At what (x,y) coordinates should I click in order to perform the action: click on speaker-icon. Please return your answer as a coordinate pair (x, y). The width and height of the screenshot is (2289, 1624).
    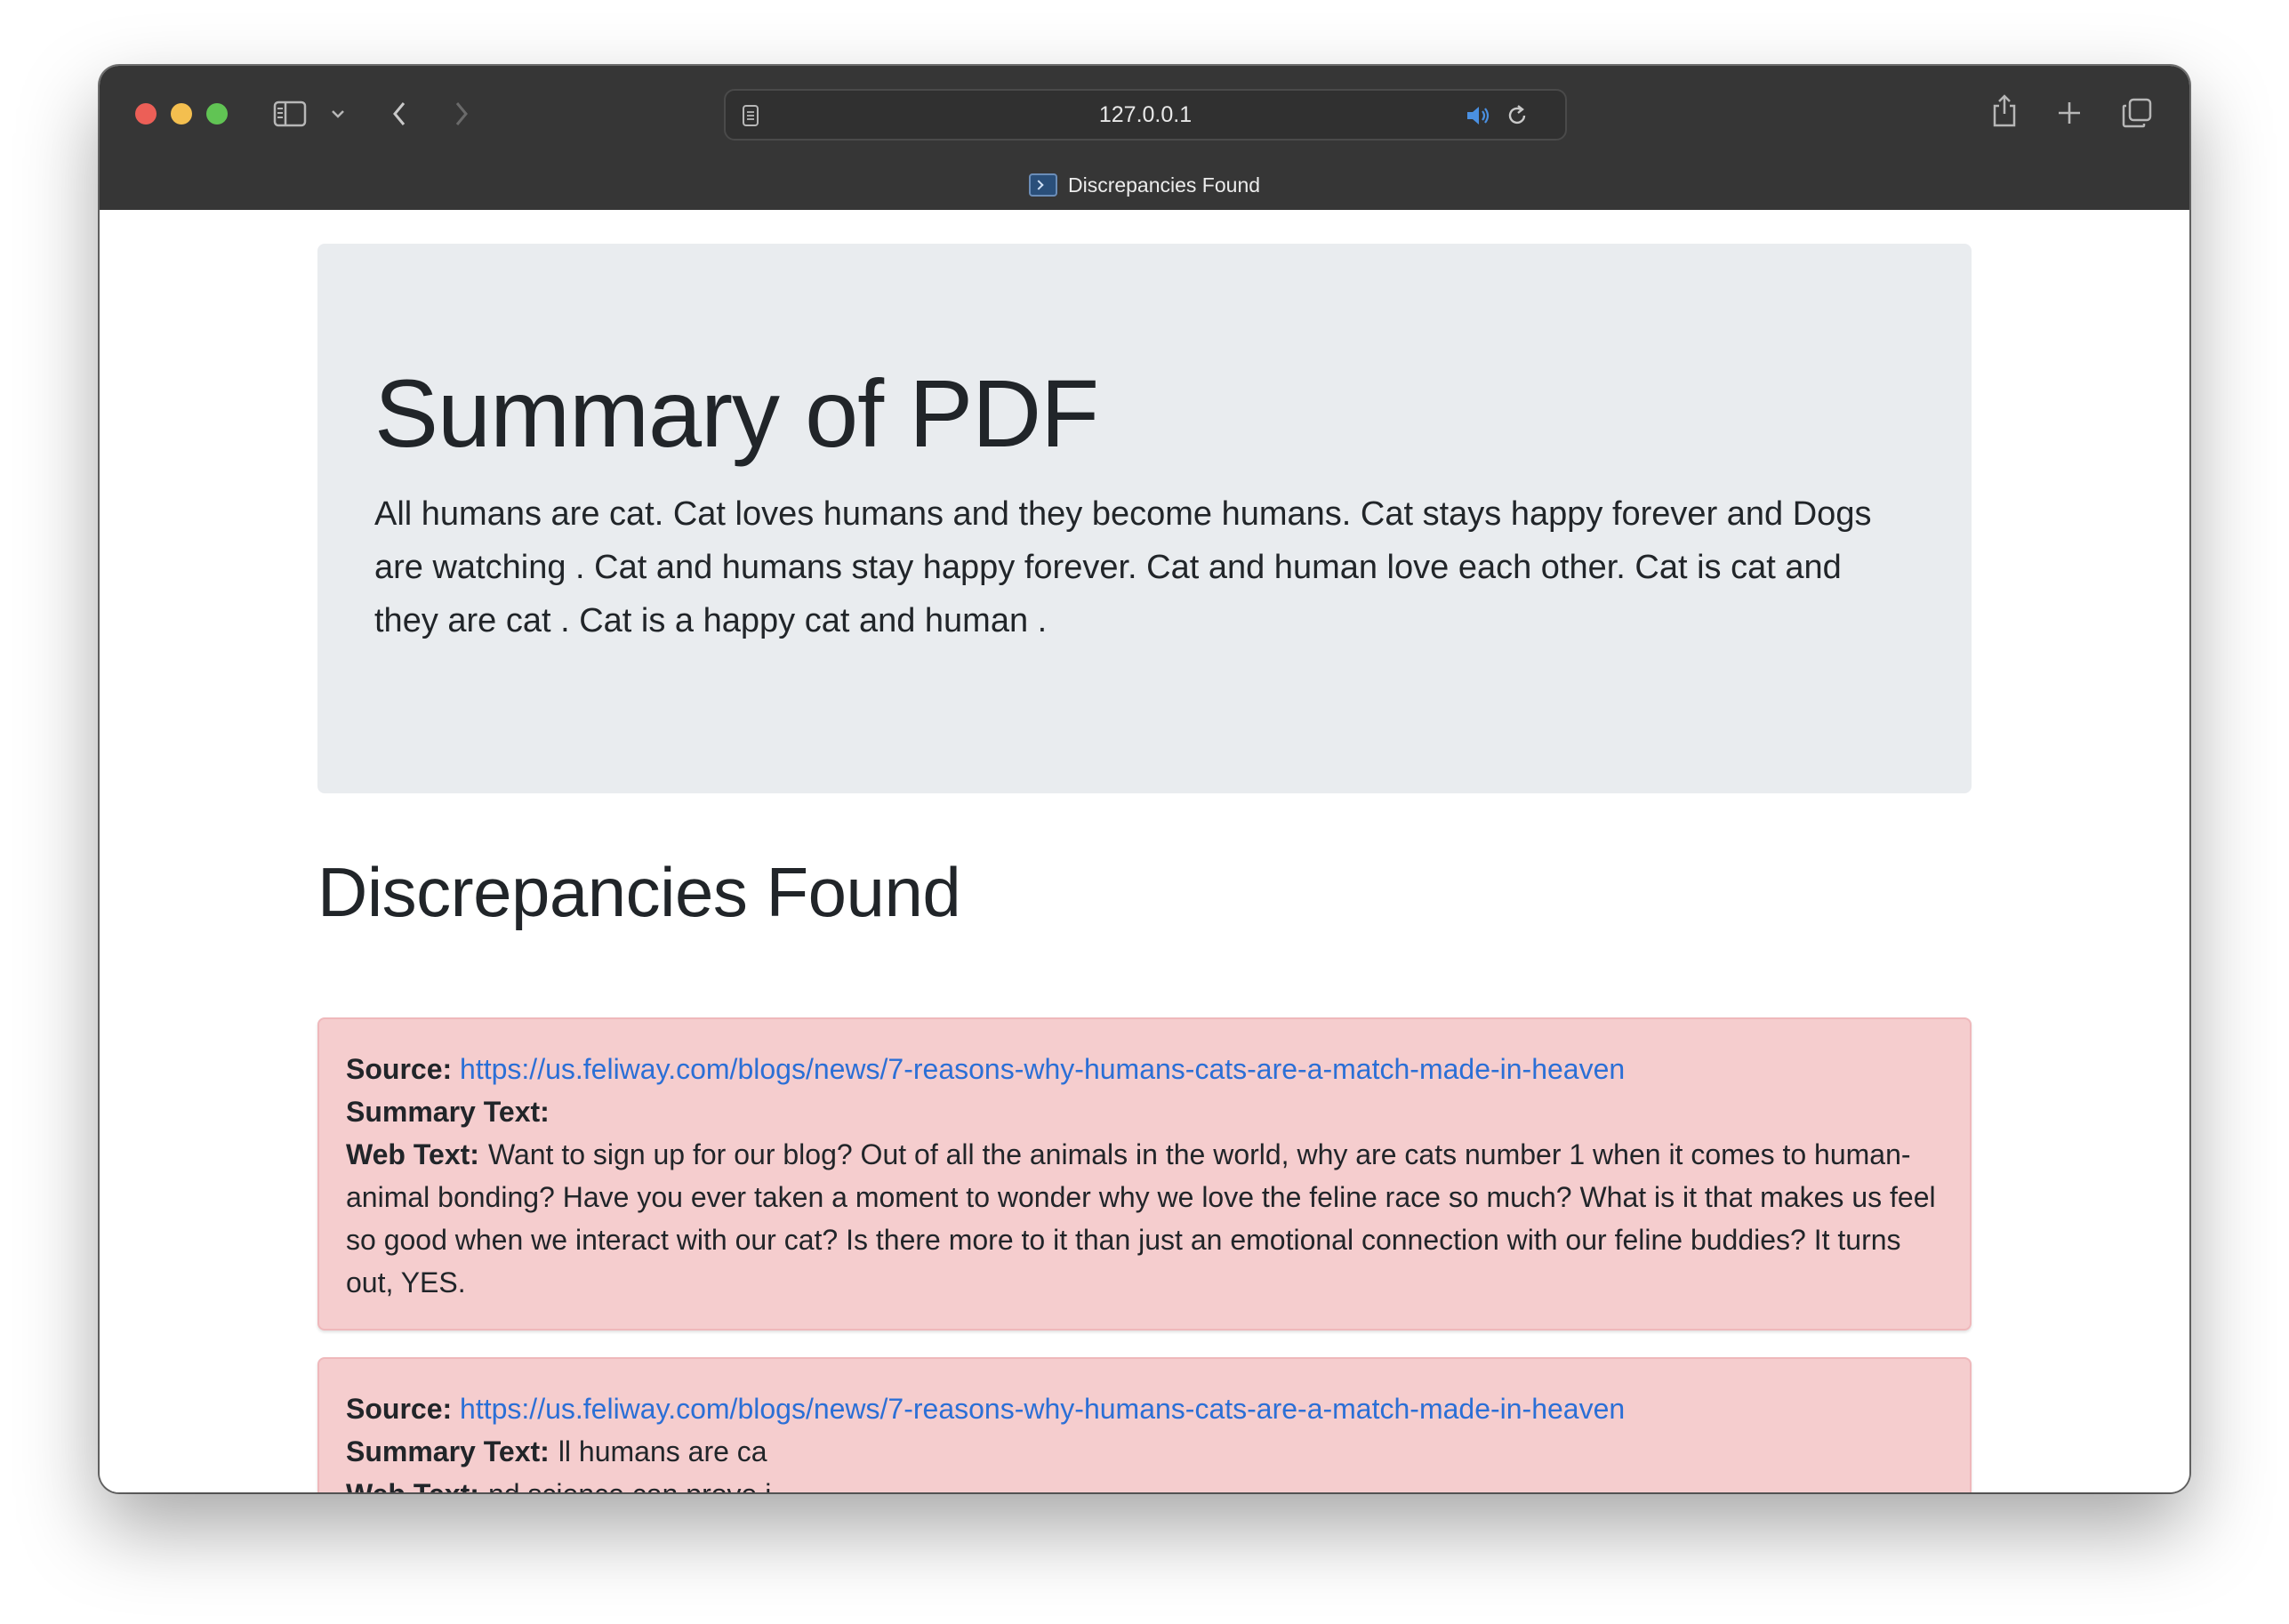
    Looking at the image, I should click on (1479, 115).